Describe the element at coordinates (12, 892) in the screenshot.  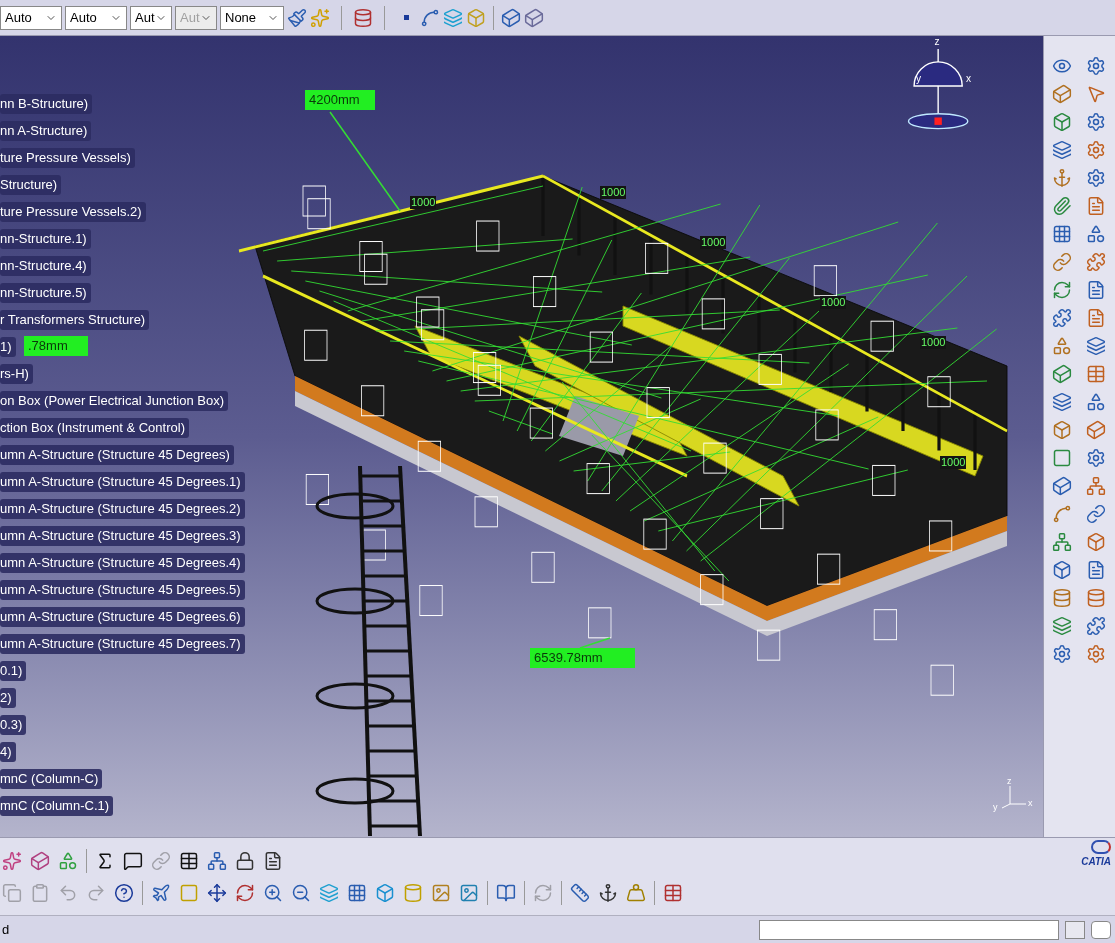
I see `copy-icon` at that location.